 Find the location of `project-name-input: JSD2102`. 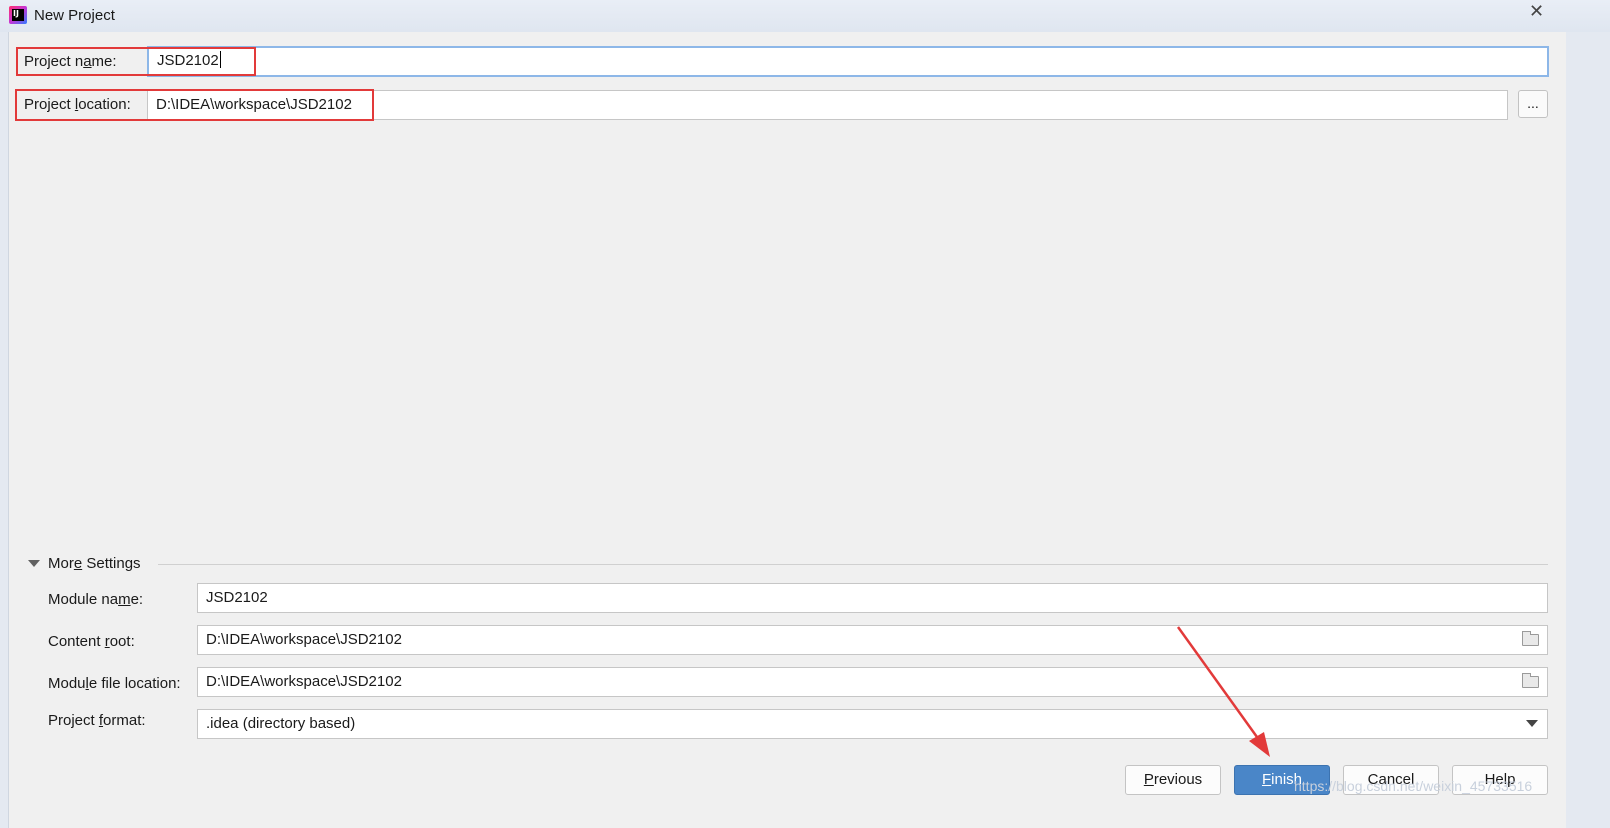

project-name-input: JSD2102 is located at coordinates (848, 61).